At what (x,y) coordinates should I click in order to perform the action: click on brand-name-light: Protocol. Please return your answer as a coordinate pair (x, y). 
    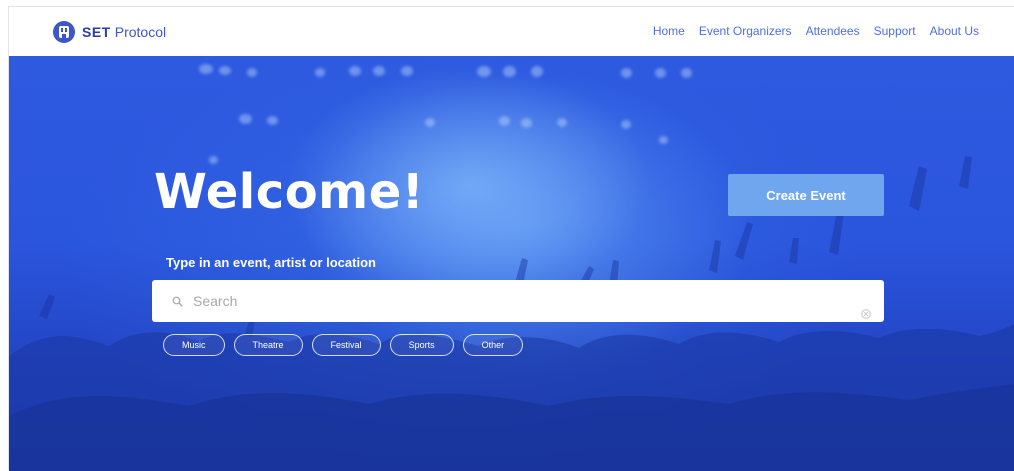
    Looking at the image, I should click on (140, 32).